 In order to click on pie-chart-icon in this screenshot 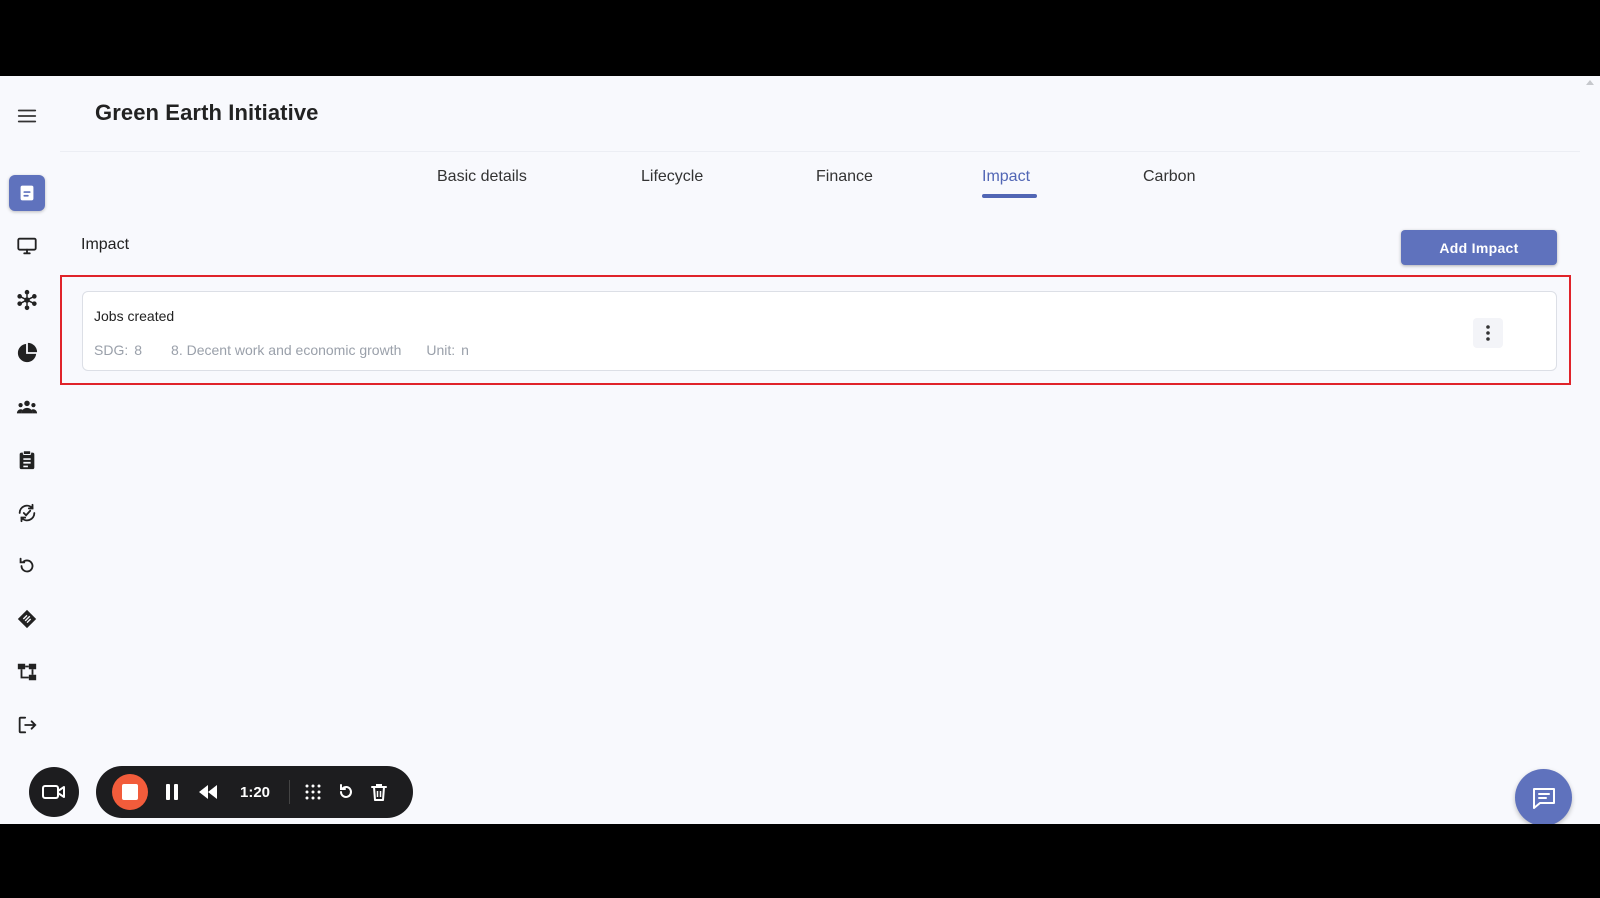, I will do `click(27, 353)`.